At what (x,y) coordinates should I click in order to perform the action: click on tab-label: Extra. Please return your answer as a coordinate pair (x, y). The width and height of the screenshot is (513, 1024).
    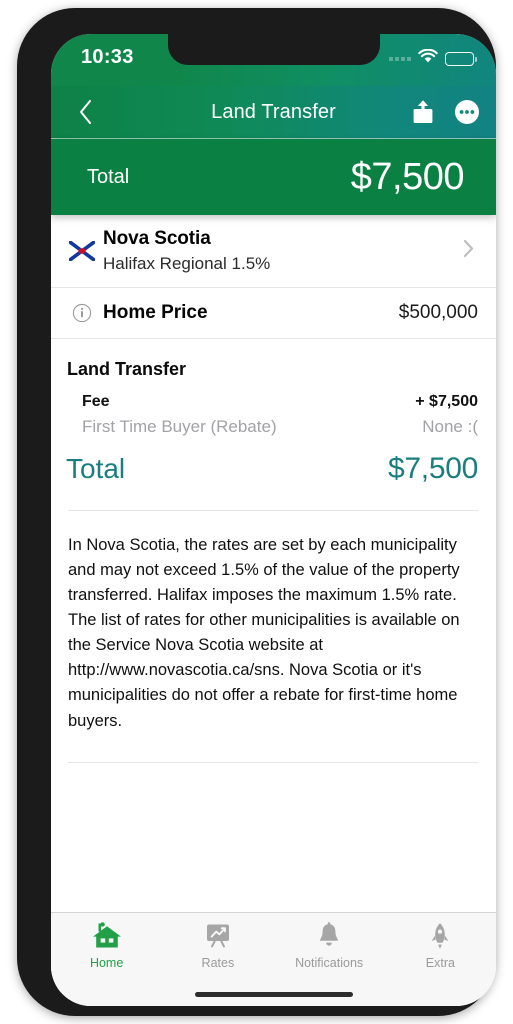
    Looking at the image, I should click on (440, 963).